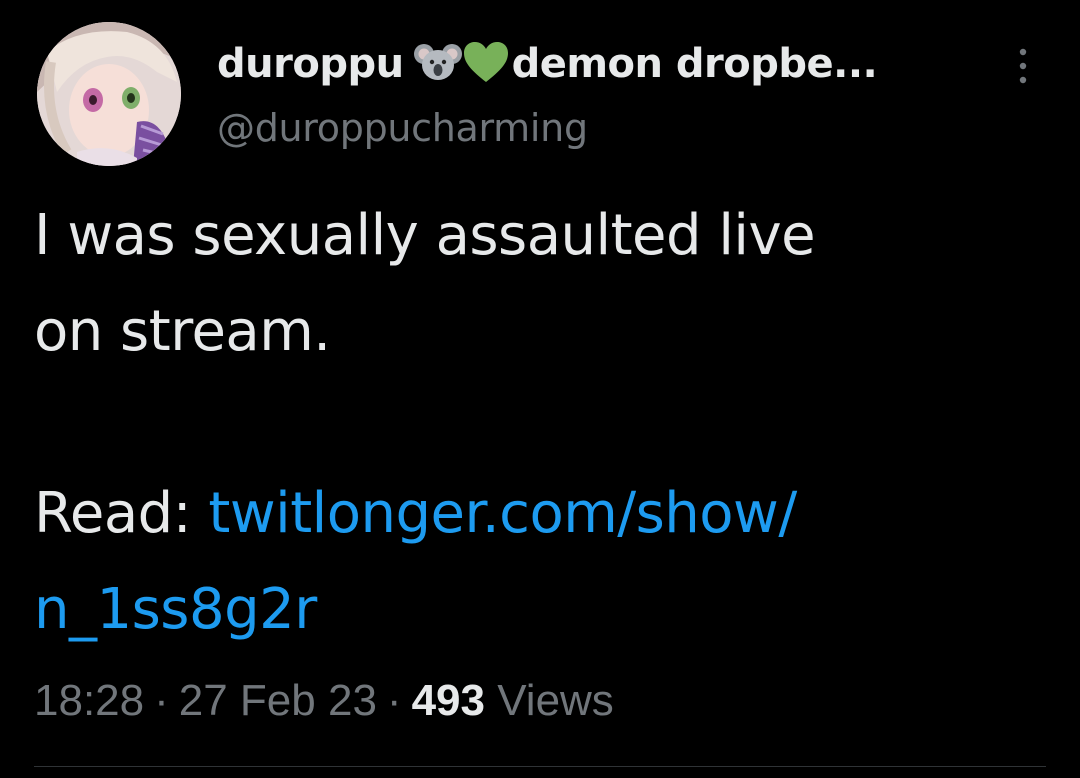 Image resolution: width=1080 pixels, height=778 pixels. Describe the element at coordinates (502, 513) in the screenshot. I see `twitlonger-link: twitlonger.com/show/` at that location.